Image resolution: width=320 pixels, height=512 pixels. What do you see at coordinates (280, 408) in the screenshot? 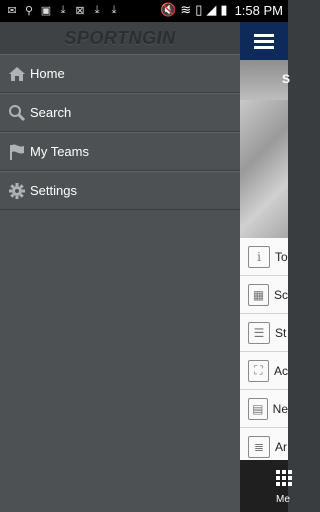
I see `app-row-label: Ne` at bounding box center [280, 408].